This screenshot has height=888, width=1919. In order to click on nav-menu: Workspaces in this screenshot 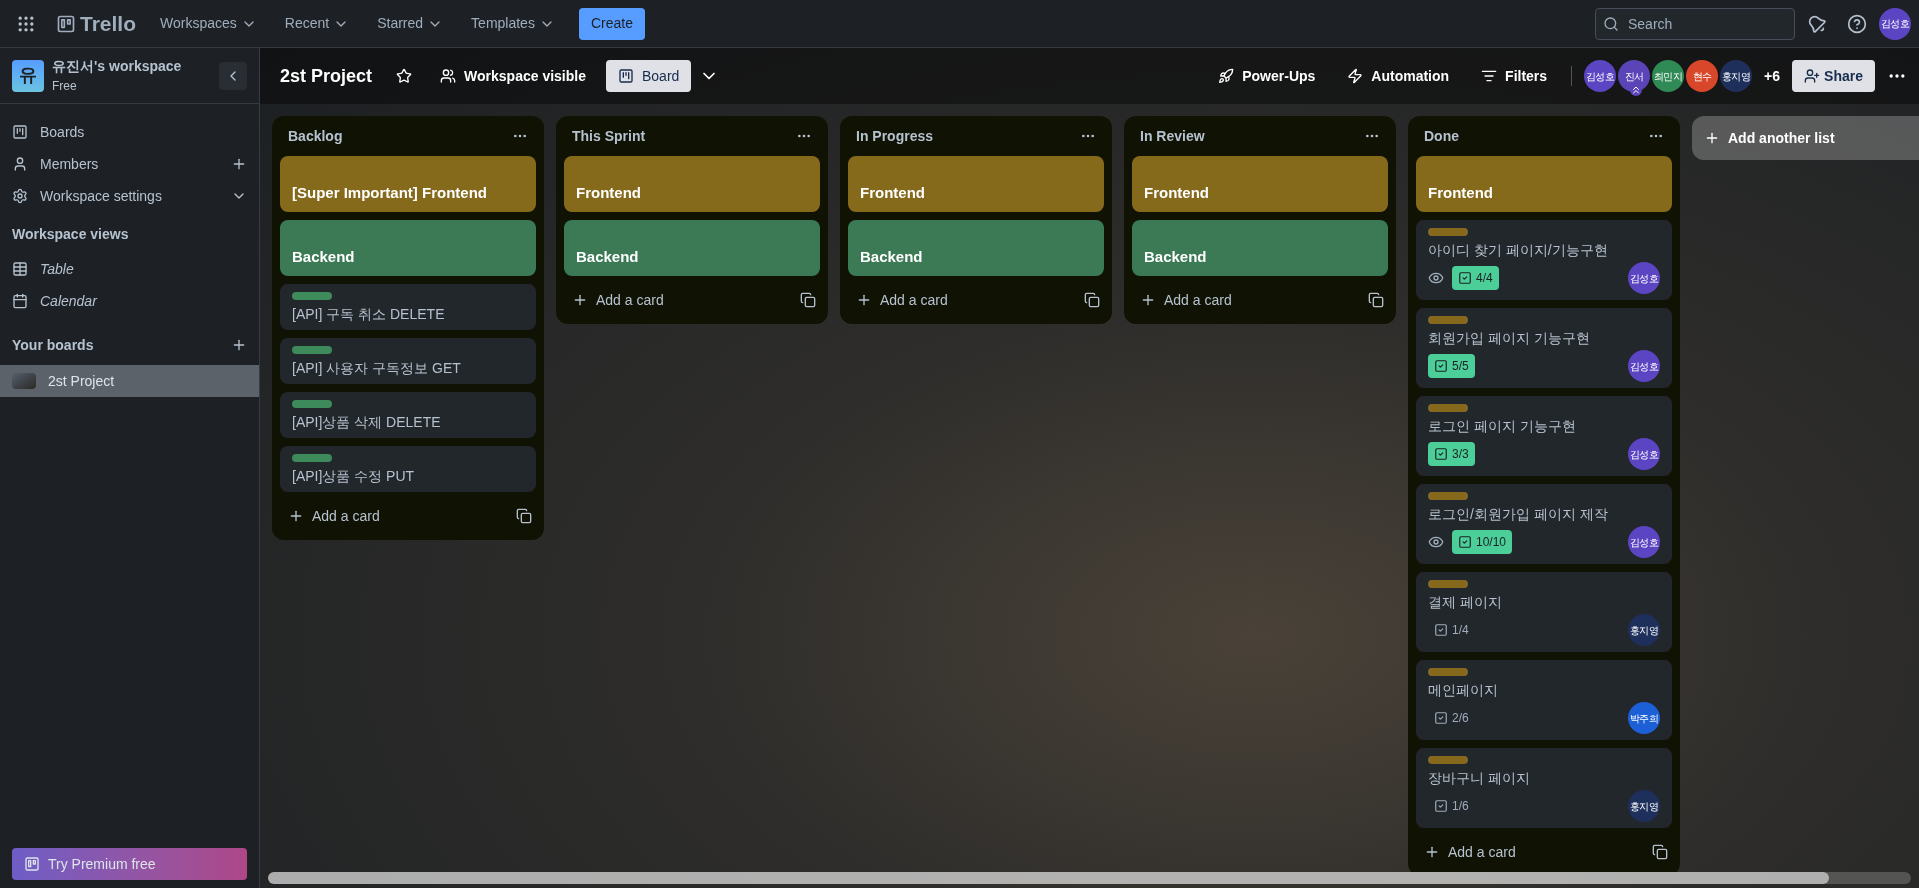, I will do `click(208, 23)`.